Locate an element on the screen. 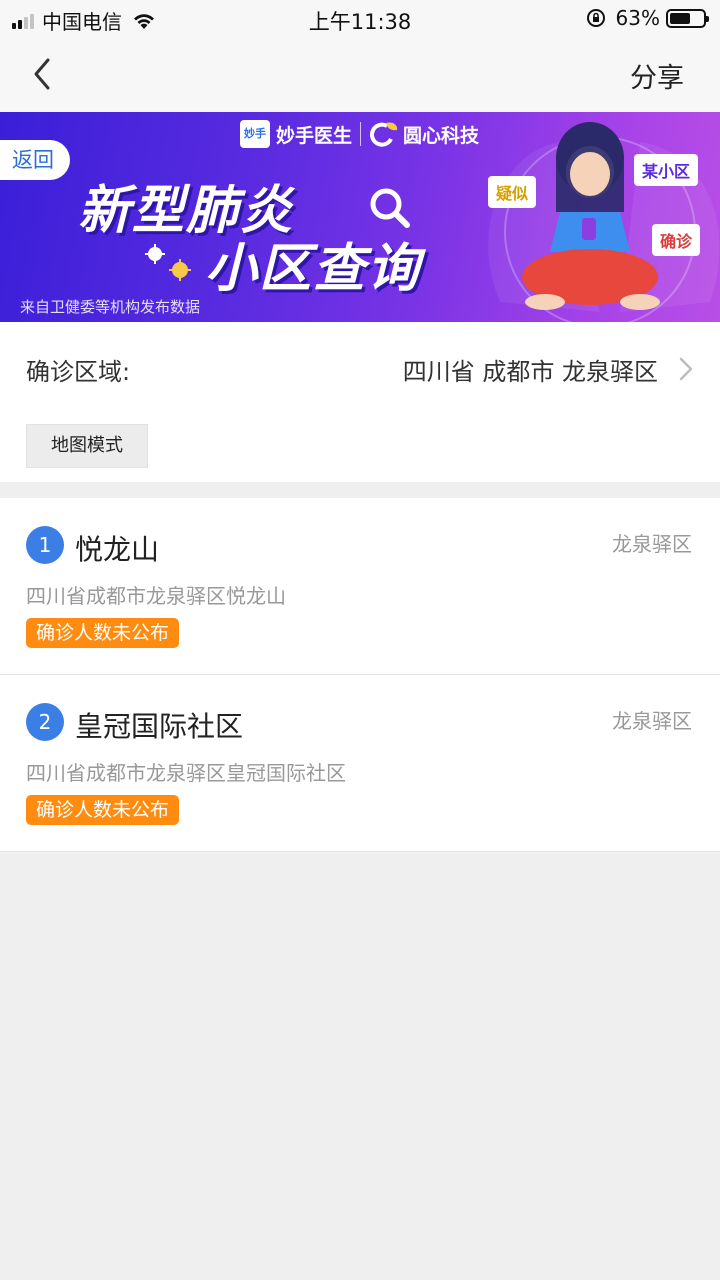 The width and height of the screenshot is (720, 1280). brand-divider is located at coordinates (361, 134).